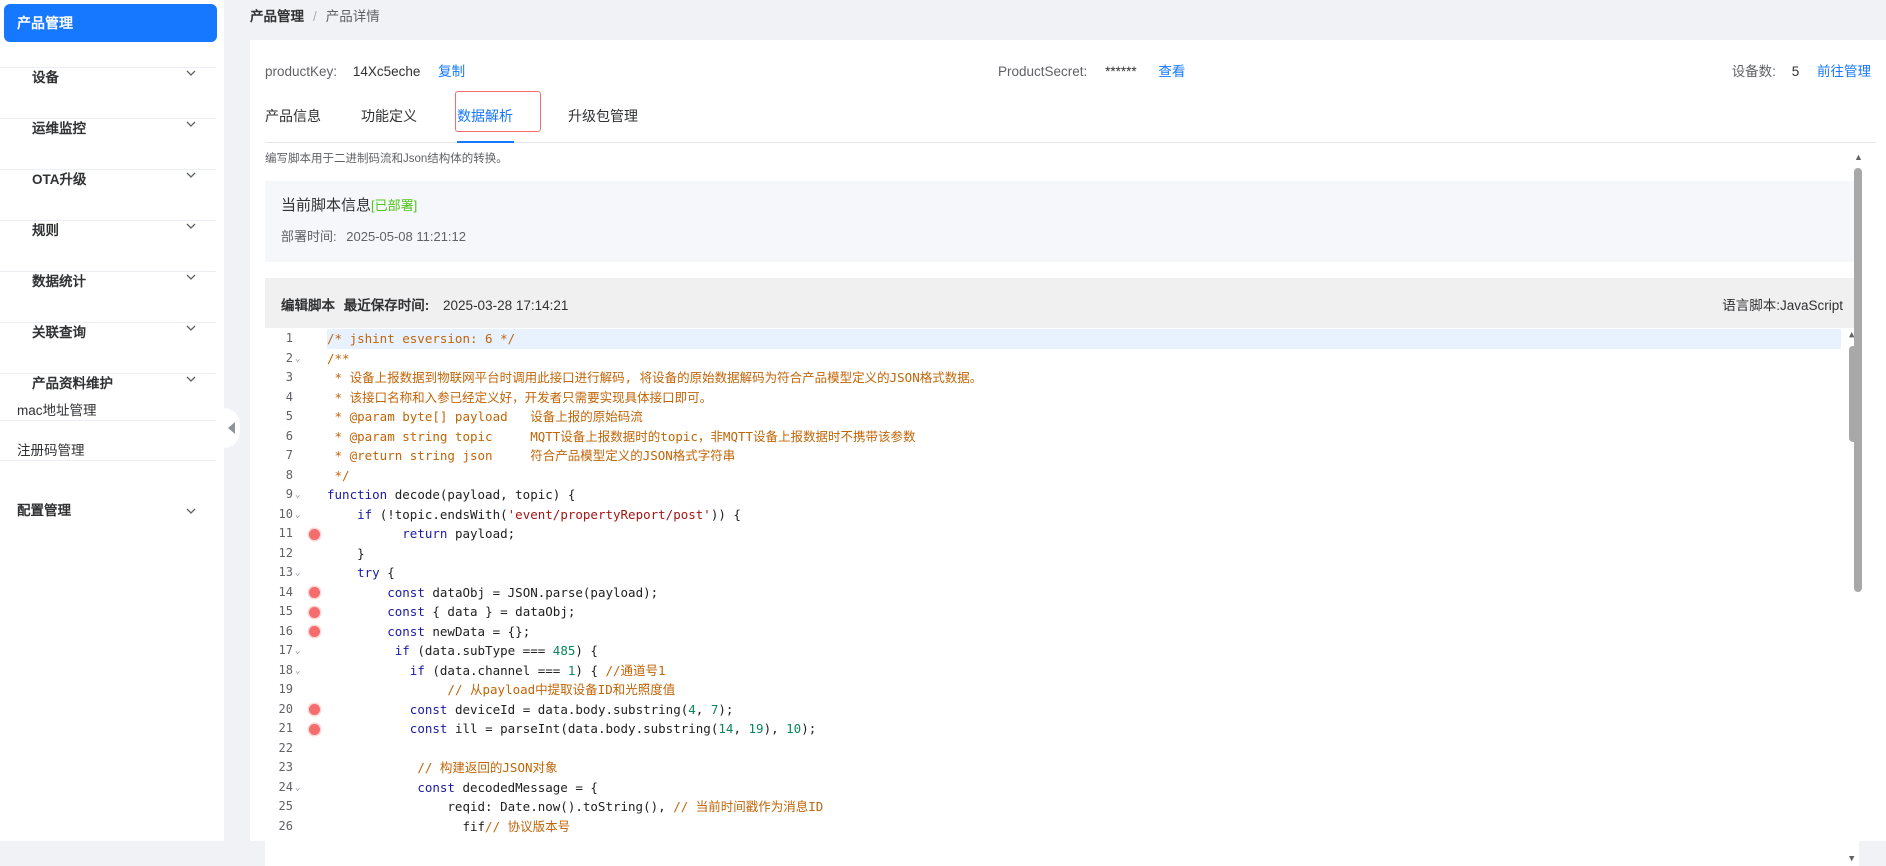  Describe the element at coordinates (1084, 359) in the screenshot. I see `code-line: /**` at that location.